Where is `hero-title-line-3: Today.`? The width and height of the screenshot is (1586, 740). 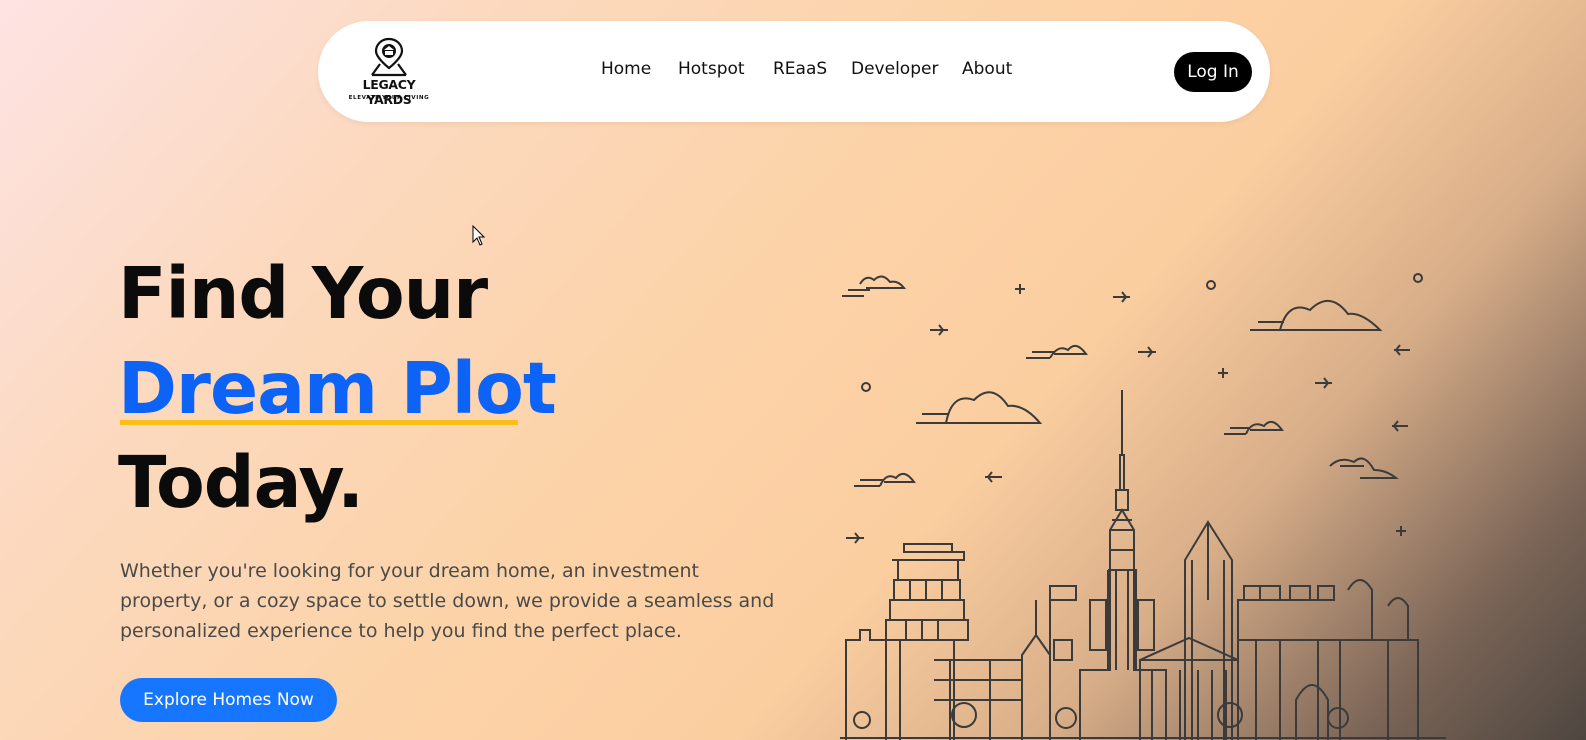 hero-title-line-3: Today. is located at coordinates (241, 482).